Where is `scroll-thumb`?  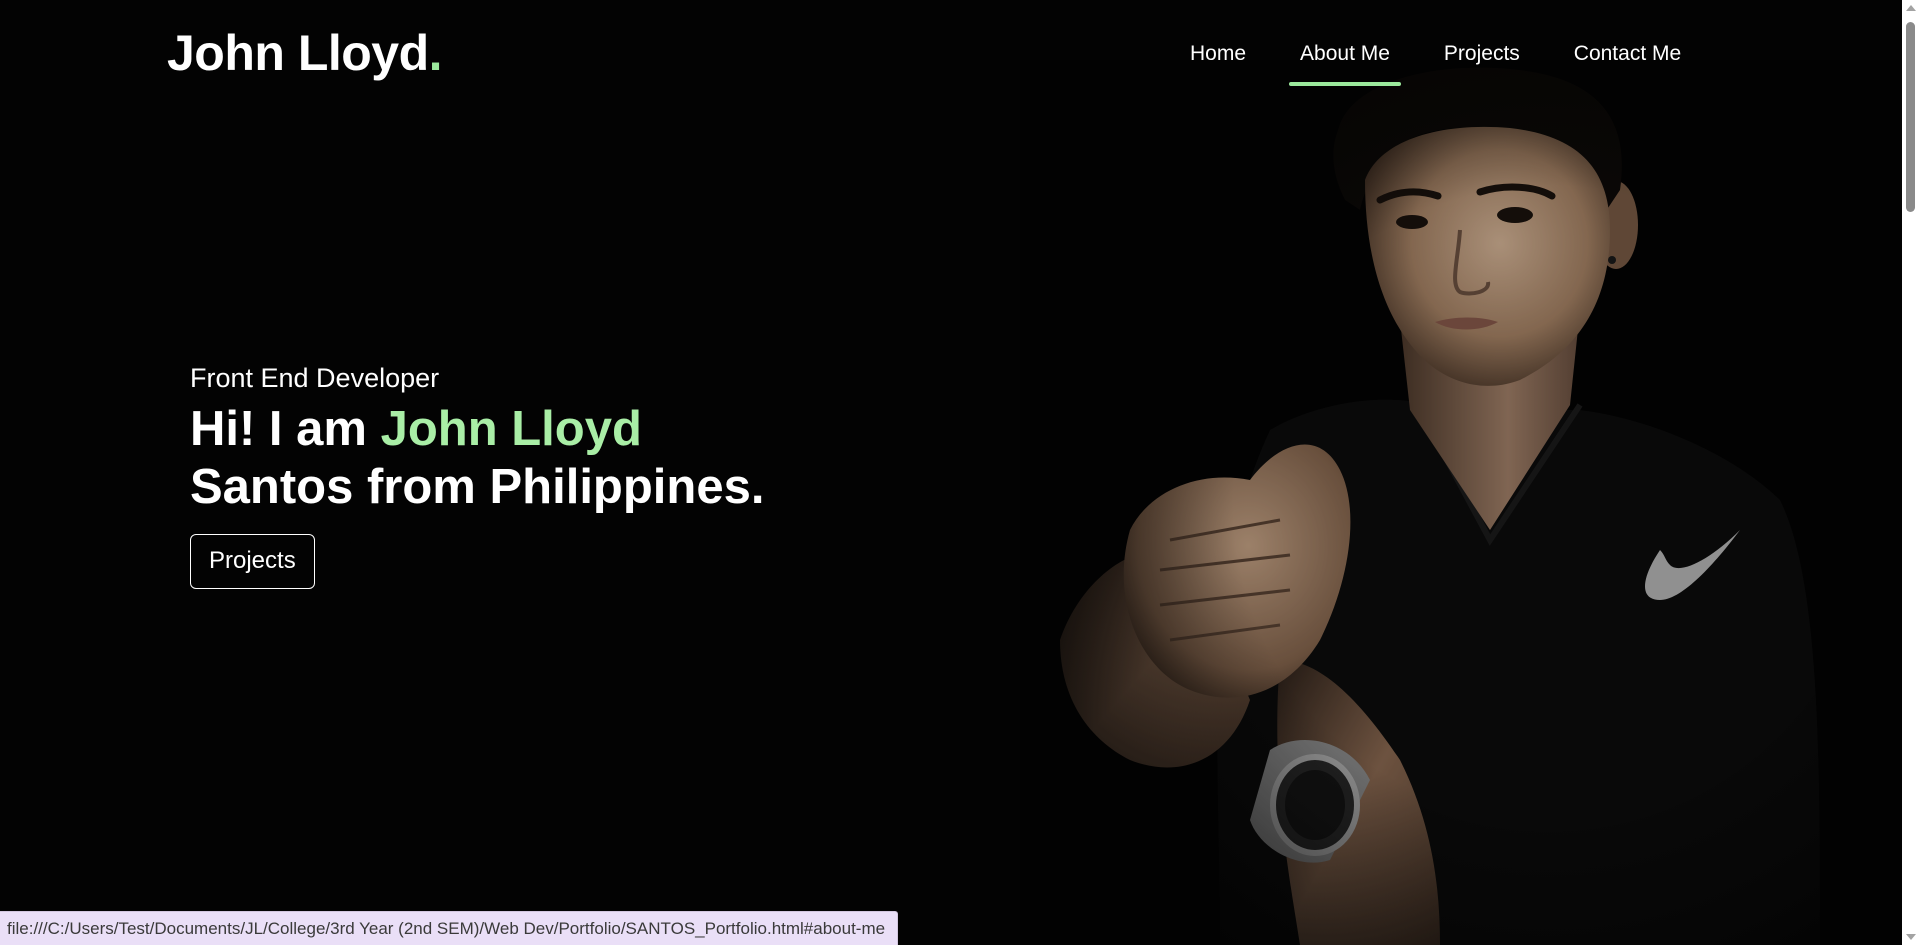 scroll-thumb is located at coordinates (1910, 117).